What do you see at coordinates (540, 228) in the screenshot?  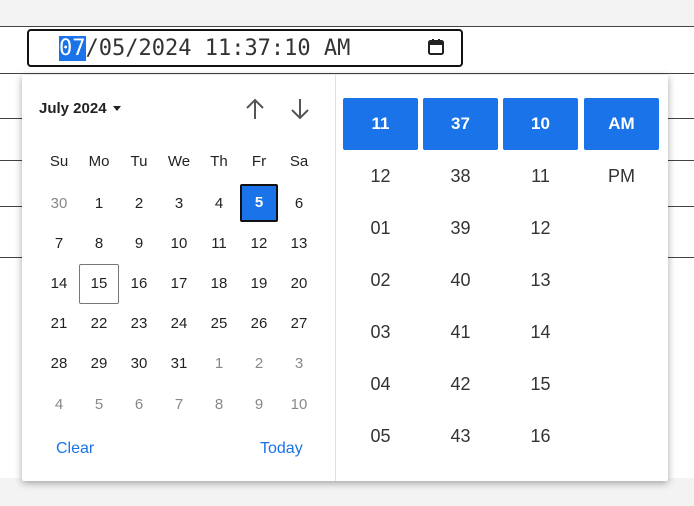 I see `second-option: 12` at bounding box center [540, 228].